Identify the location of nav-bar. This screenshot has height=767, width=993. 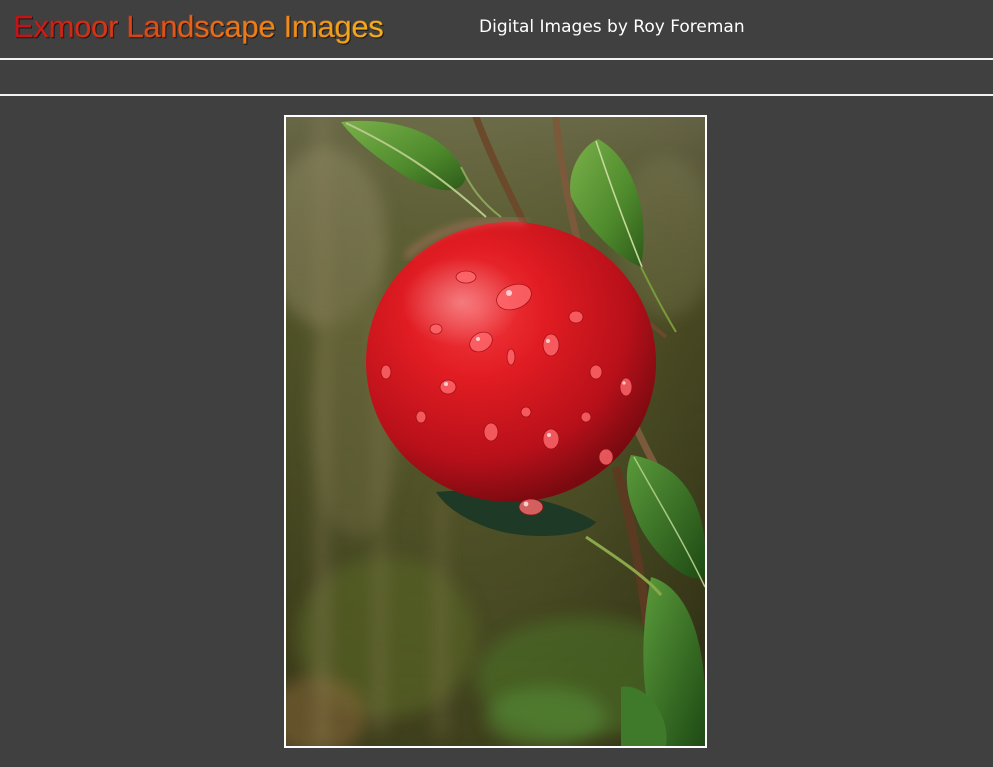
(496, 77).